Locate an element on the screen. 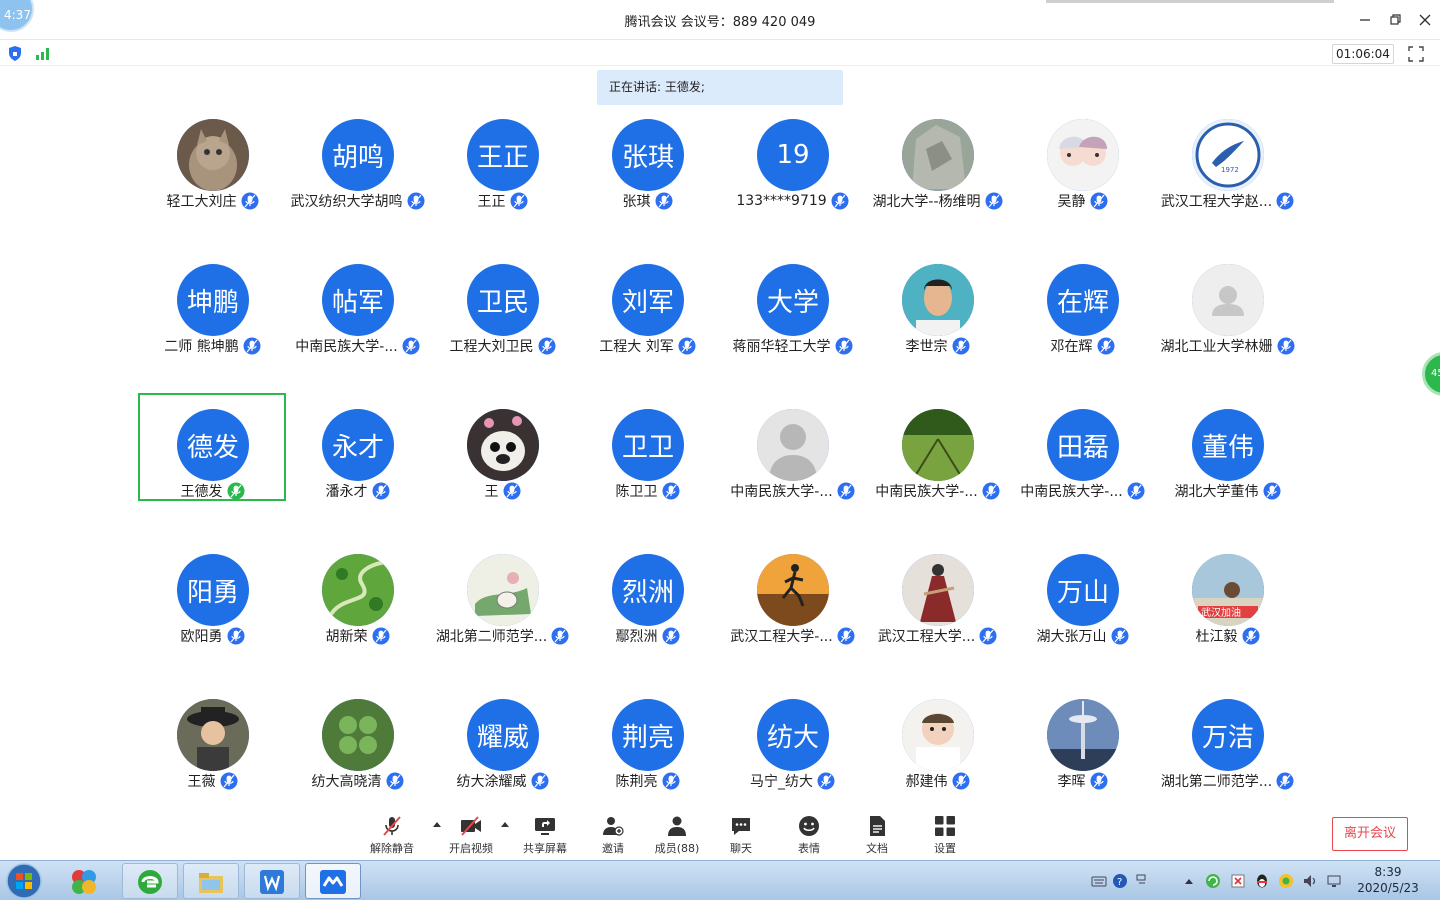 The height and width of the screenshot is (900, 1440). participant-tile: 李世宗 is located at coordinates (937, 304).